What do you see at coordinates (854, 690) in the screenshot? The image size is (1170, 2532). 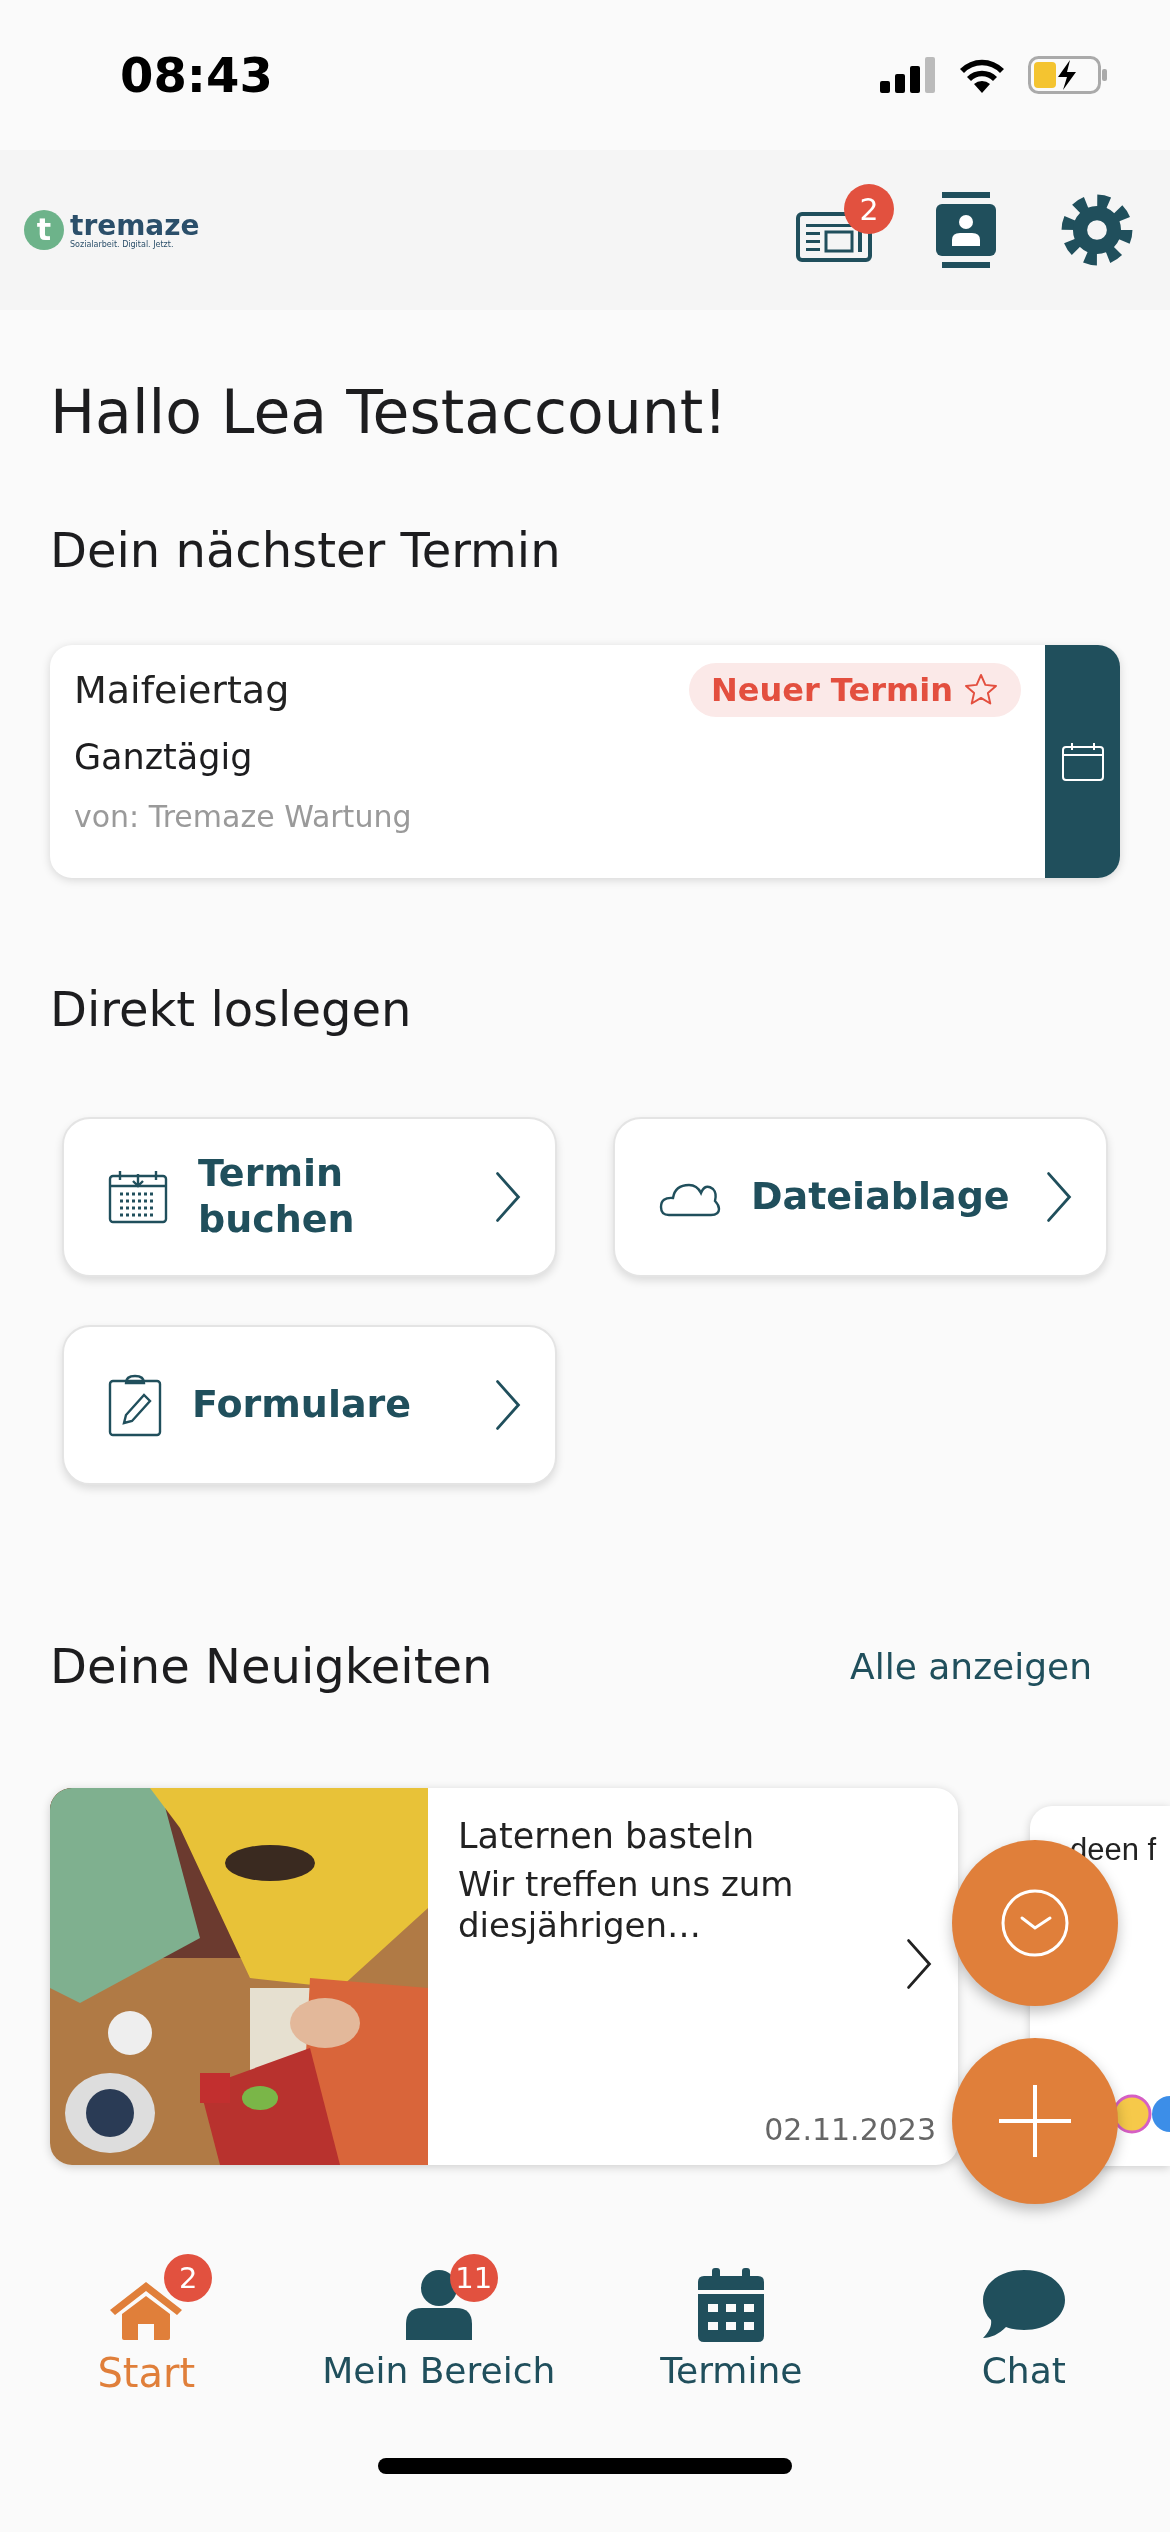 I see `new-appointment-badge: Neuer Termin` at bounding box center [854, 690].